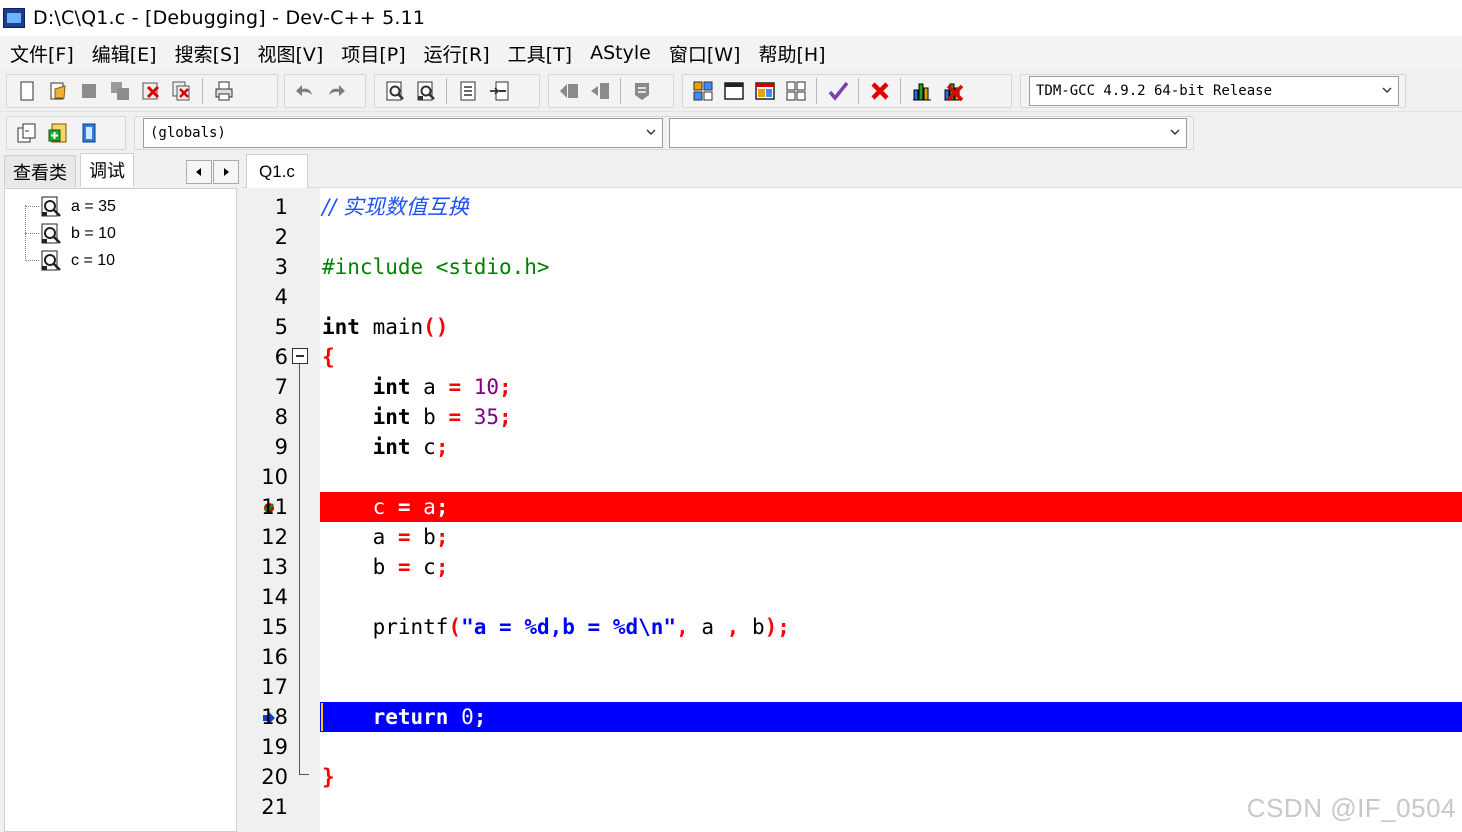  I want to click on toggle-comment-button, so click(641, 91).